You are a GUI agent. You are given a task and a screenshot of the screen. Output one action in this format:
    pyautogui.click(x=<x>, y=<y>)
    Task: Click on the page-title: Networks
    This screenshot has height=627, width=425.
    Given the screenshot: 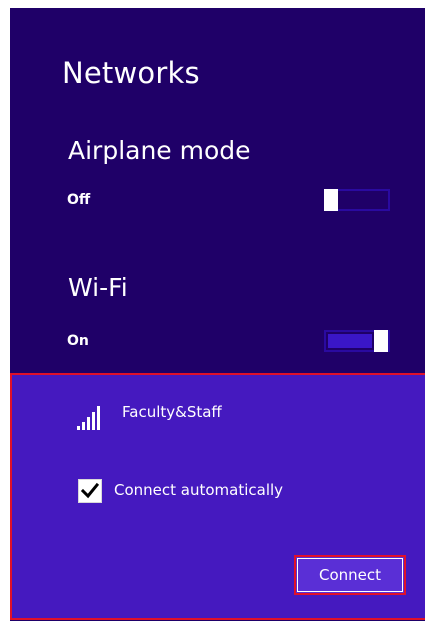 What is the action you would take?
    pyautogui.click(x=131, y=73)
    